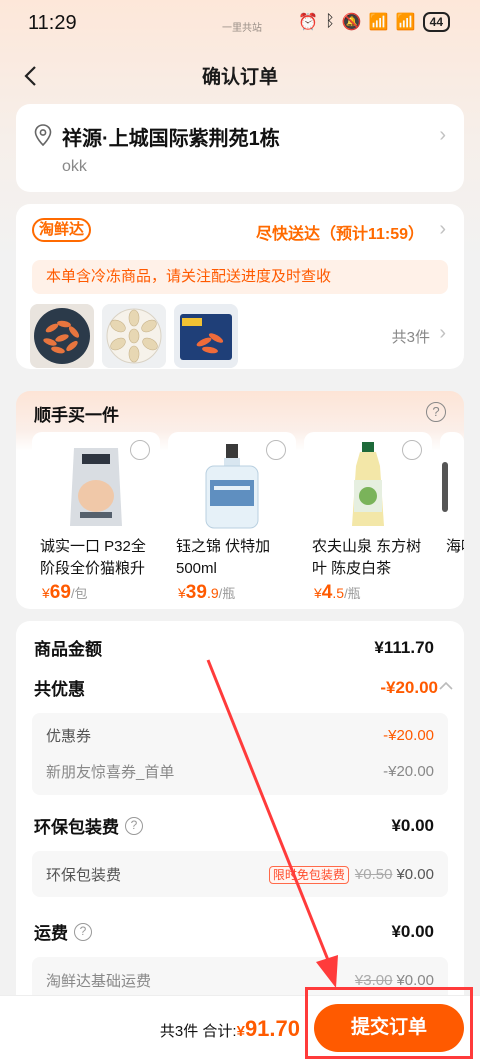  I want to click on coupon-value: -¥20.00, so click(408, 735).